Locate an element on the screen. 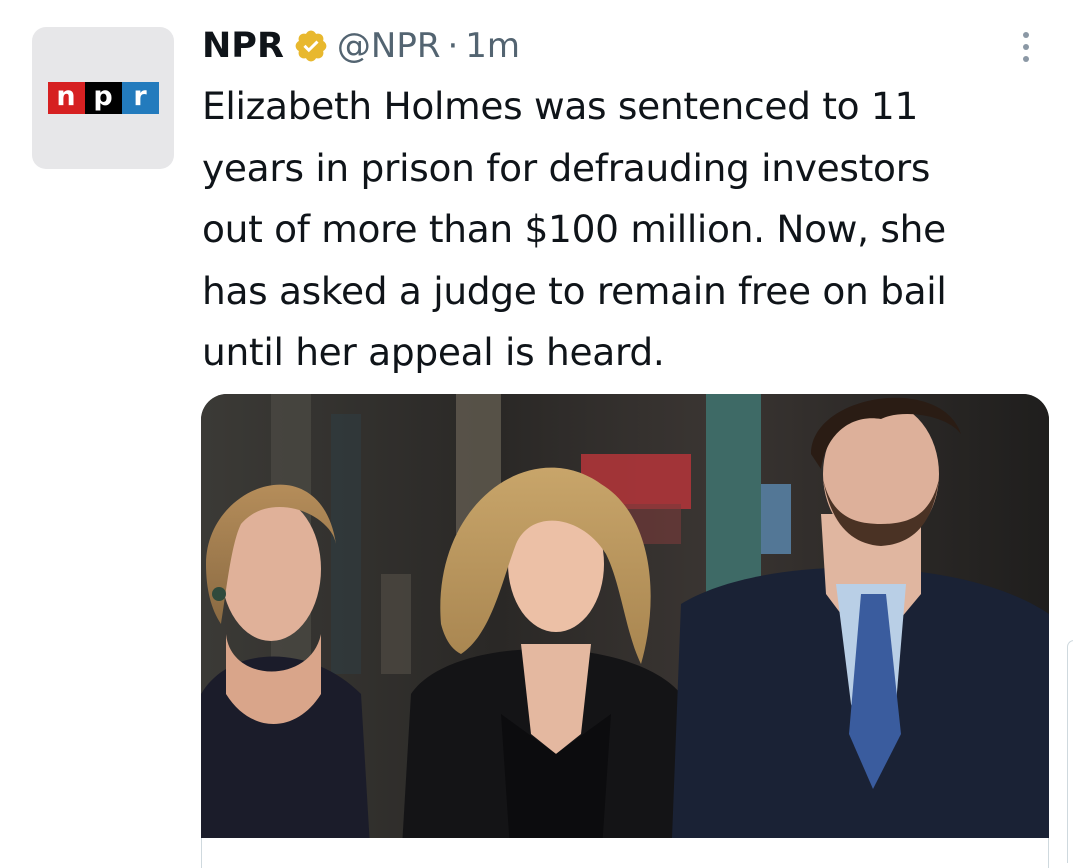 The height and width of the screenshot is (868, 1073). author-name: NPR is located at coordinates (243, 46).